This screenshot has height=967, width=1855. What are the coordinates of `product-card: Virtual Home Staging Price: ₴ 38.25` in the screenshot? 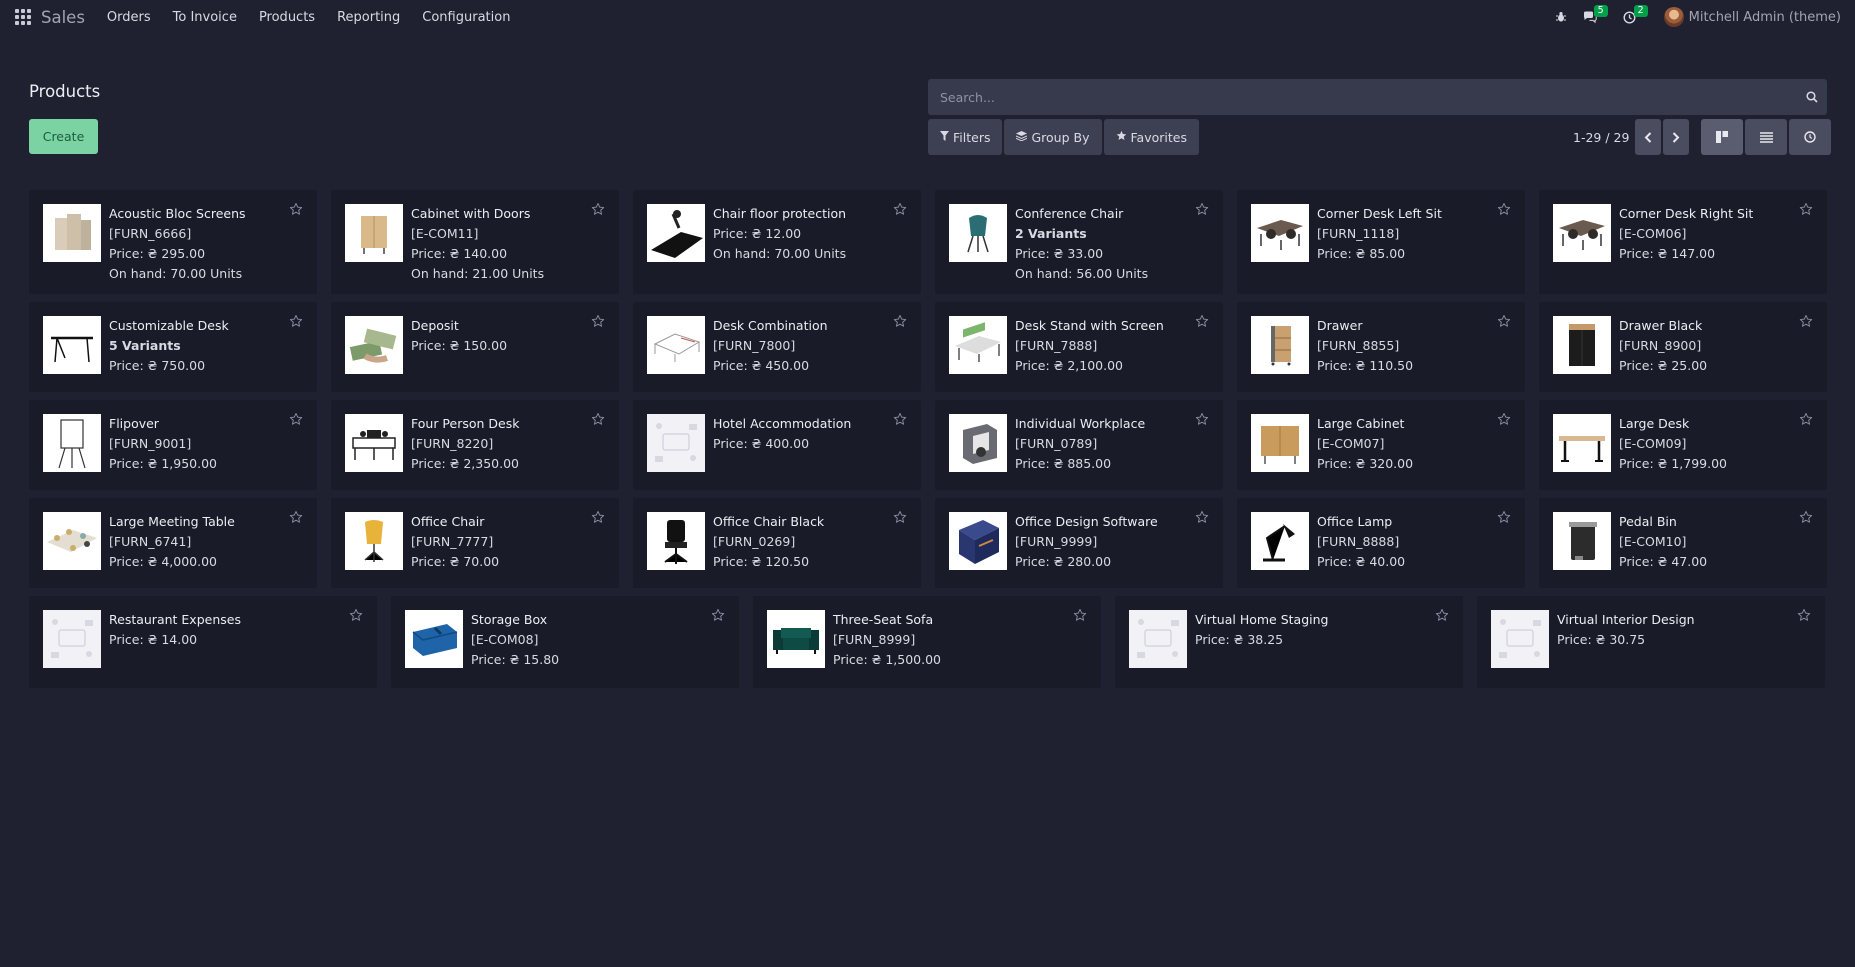 It's located at (1289, 642).